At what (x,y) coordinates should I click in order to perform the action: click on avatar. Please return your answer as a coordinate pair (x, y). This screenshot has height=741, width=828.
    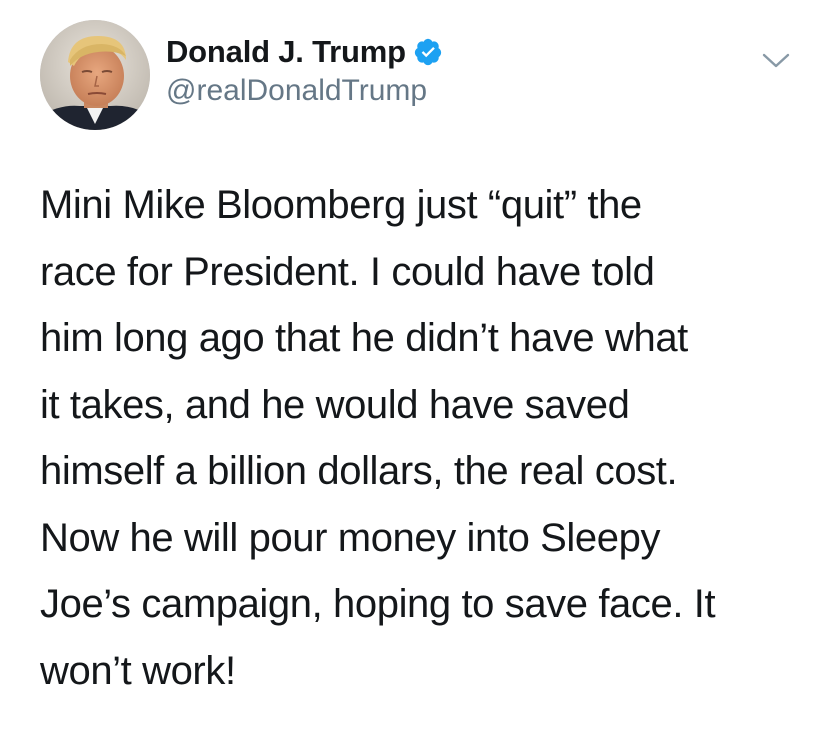
    Looking at the image, I should click on (95, 75).